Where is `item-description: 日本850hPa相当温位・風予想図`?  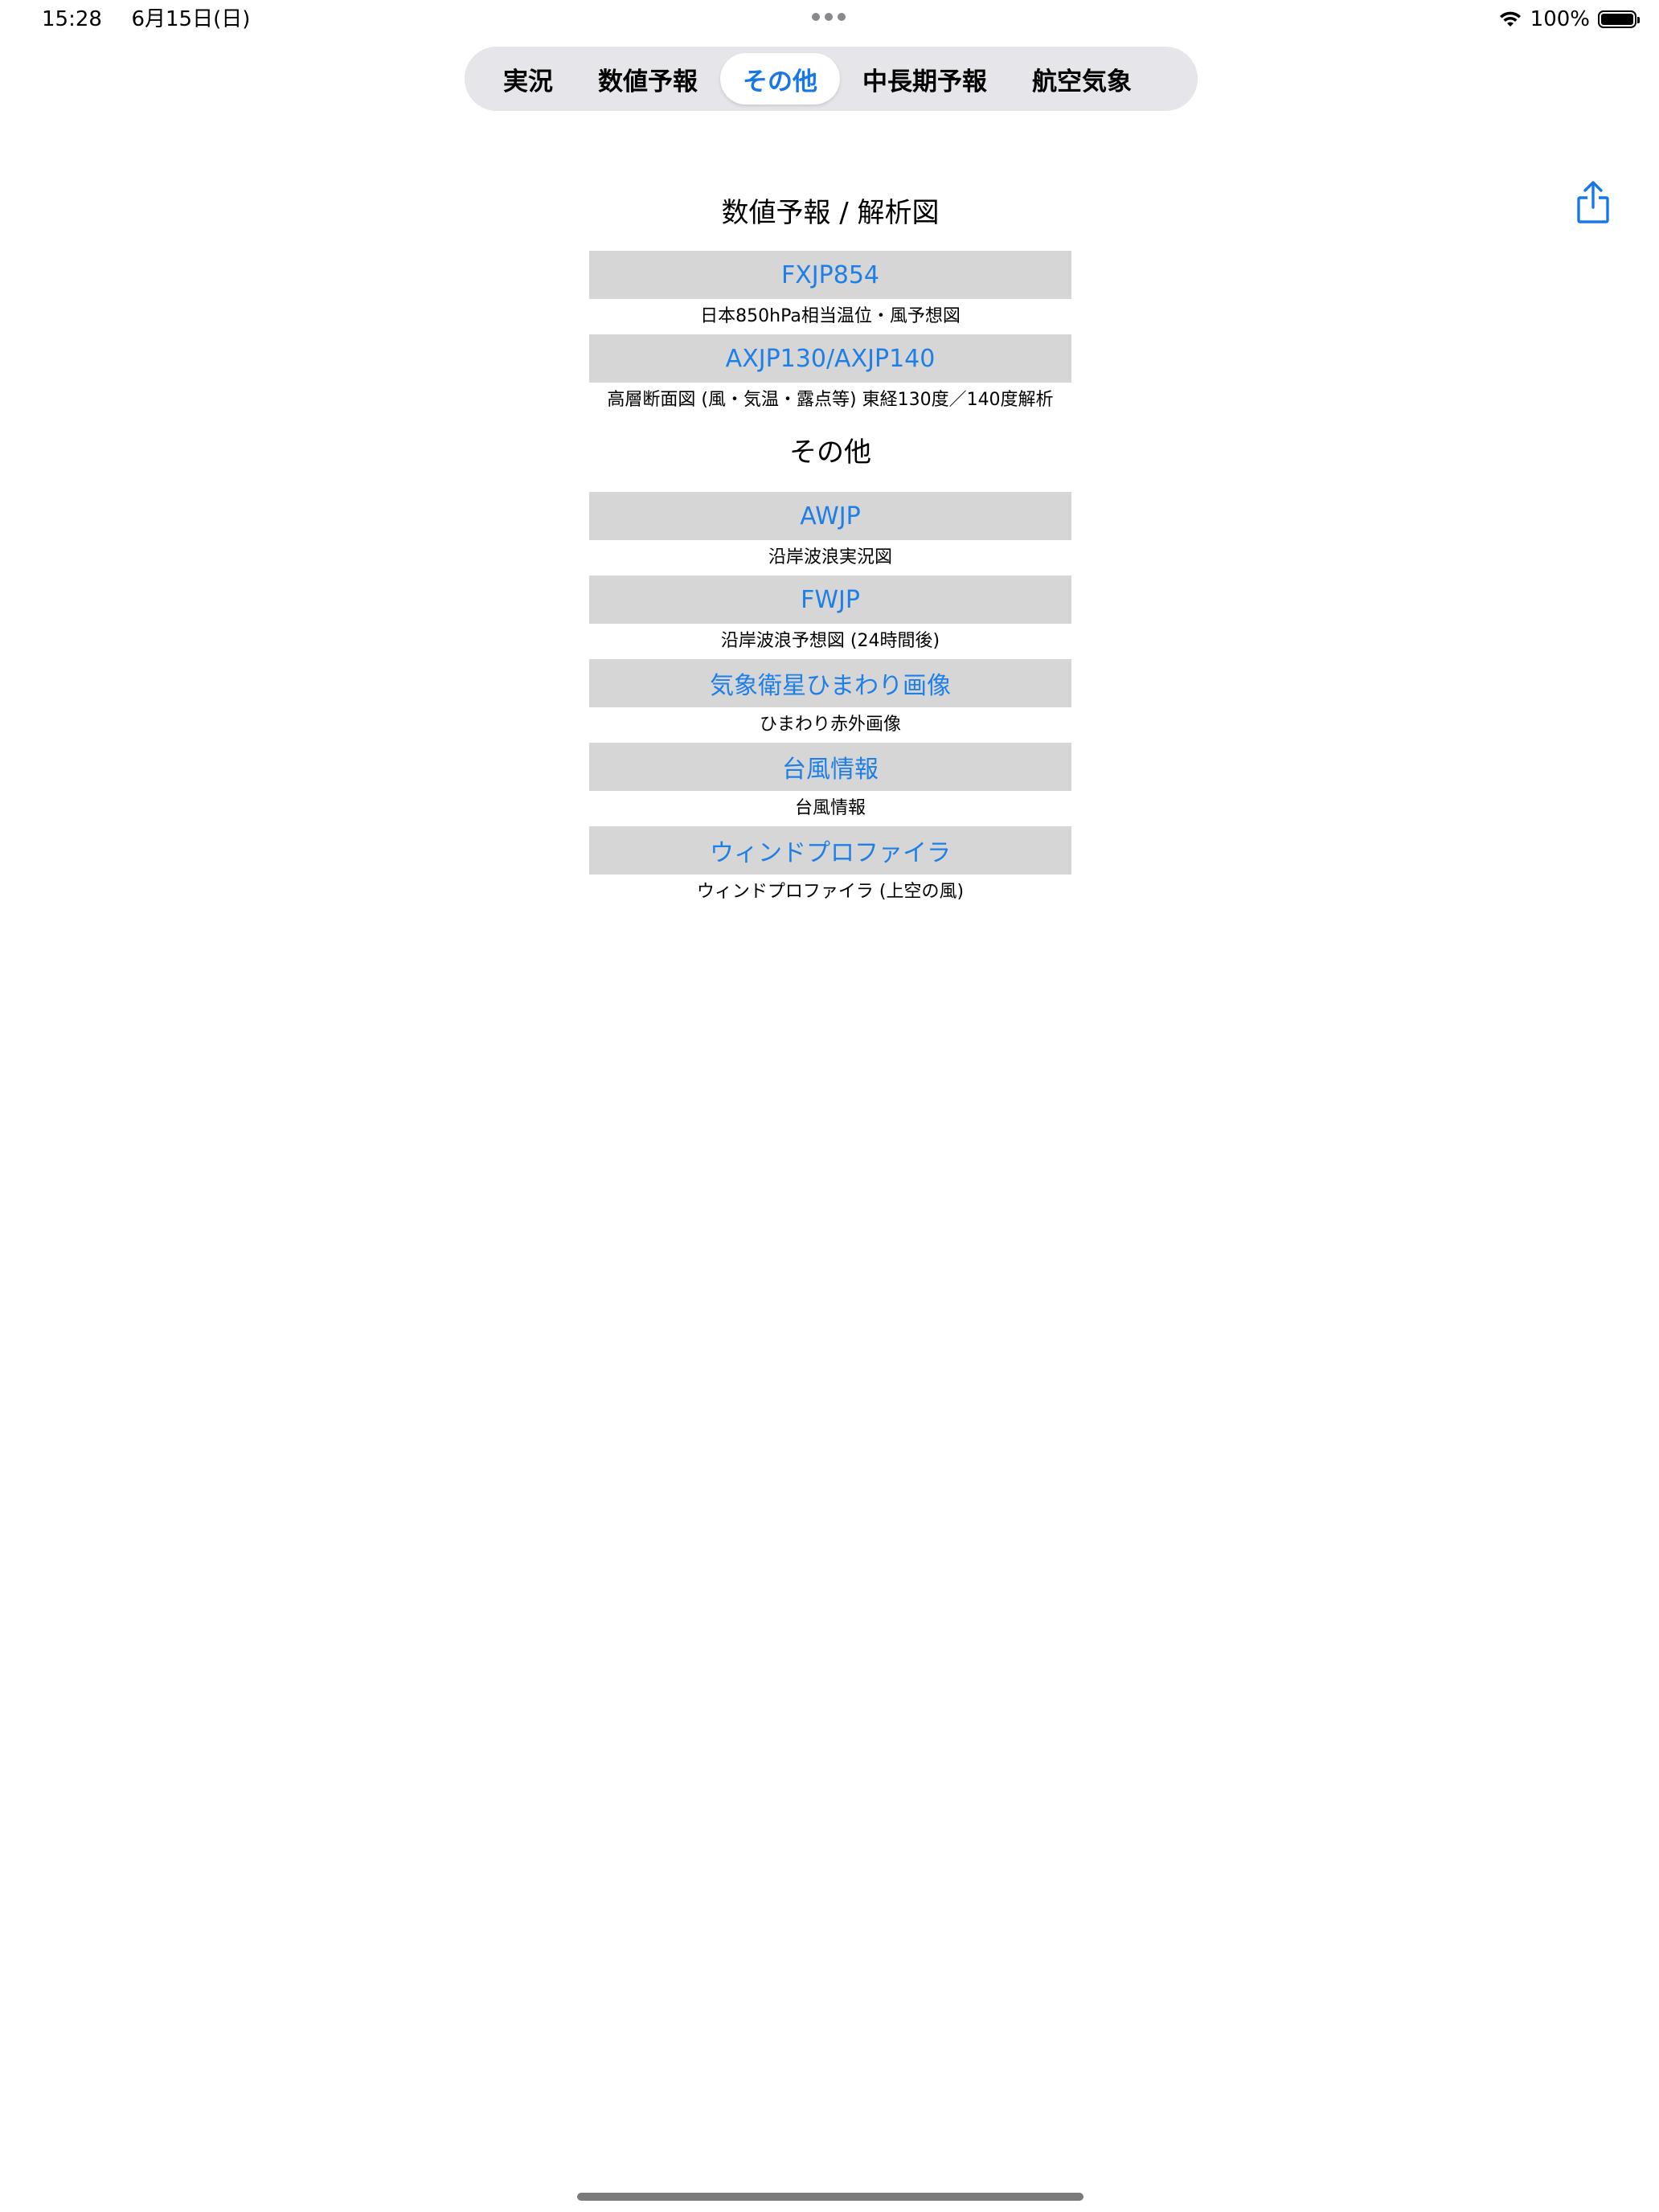 item-description: 日本850hPa相当温位・風予想図 is located at coordinates (830, 316).